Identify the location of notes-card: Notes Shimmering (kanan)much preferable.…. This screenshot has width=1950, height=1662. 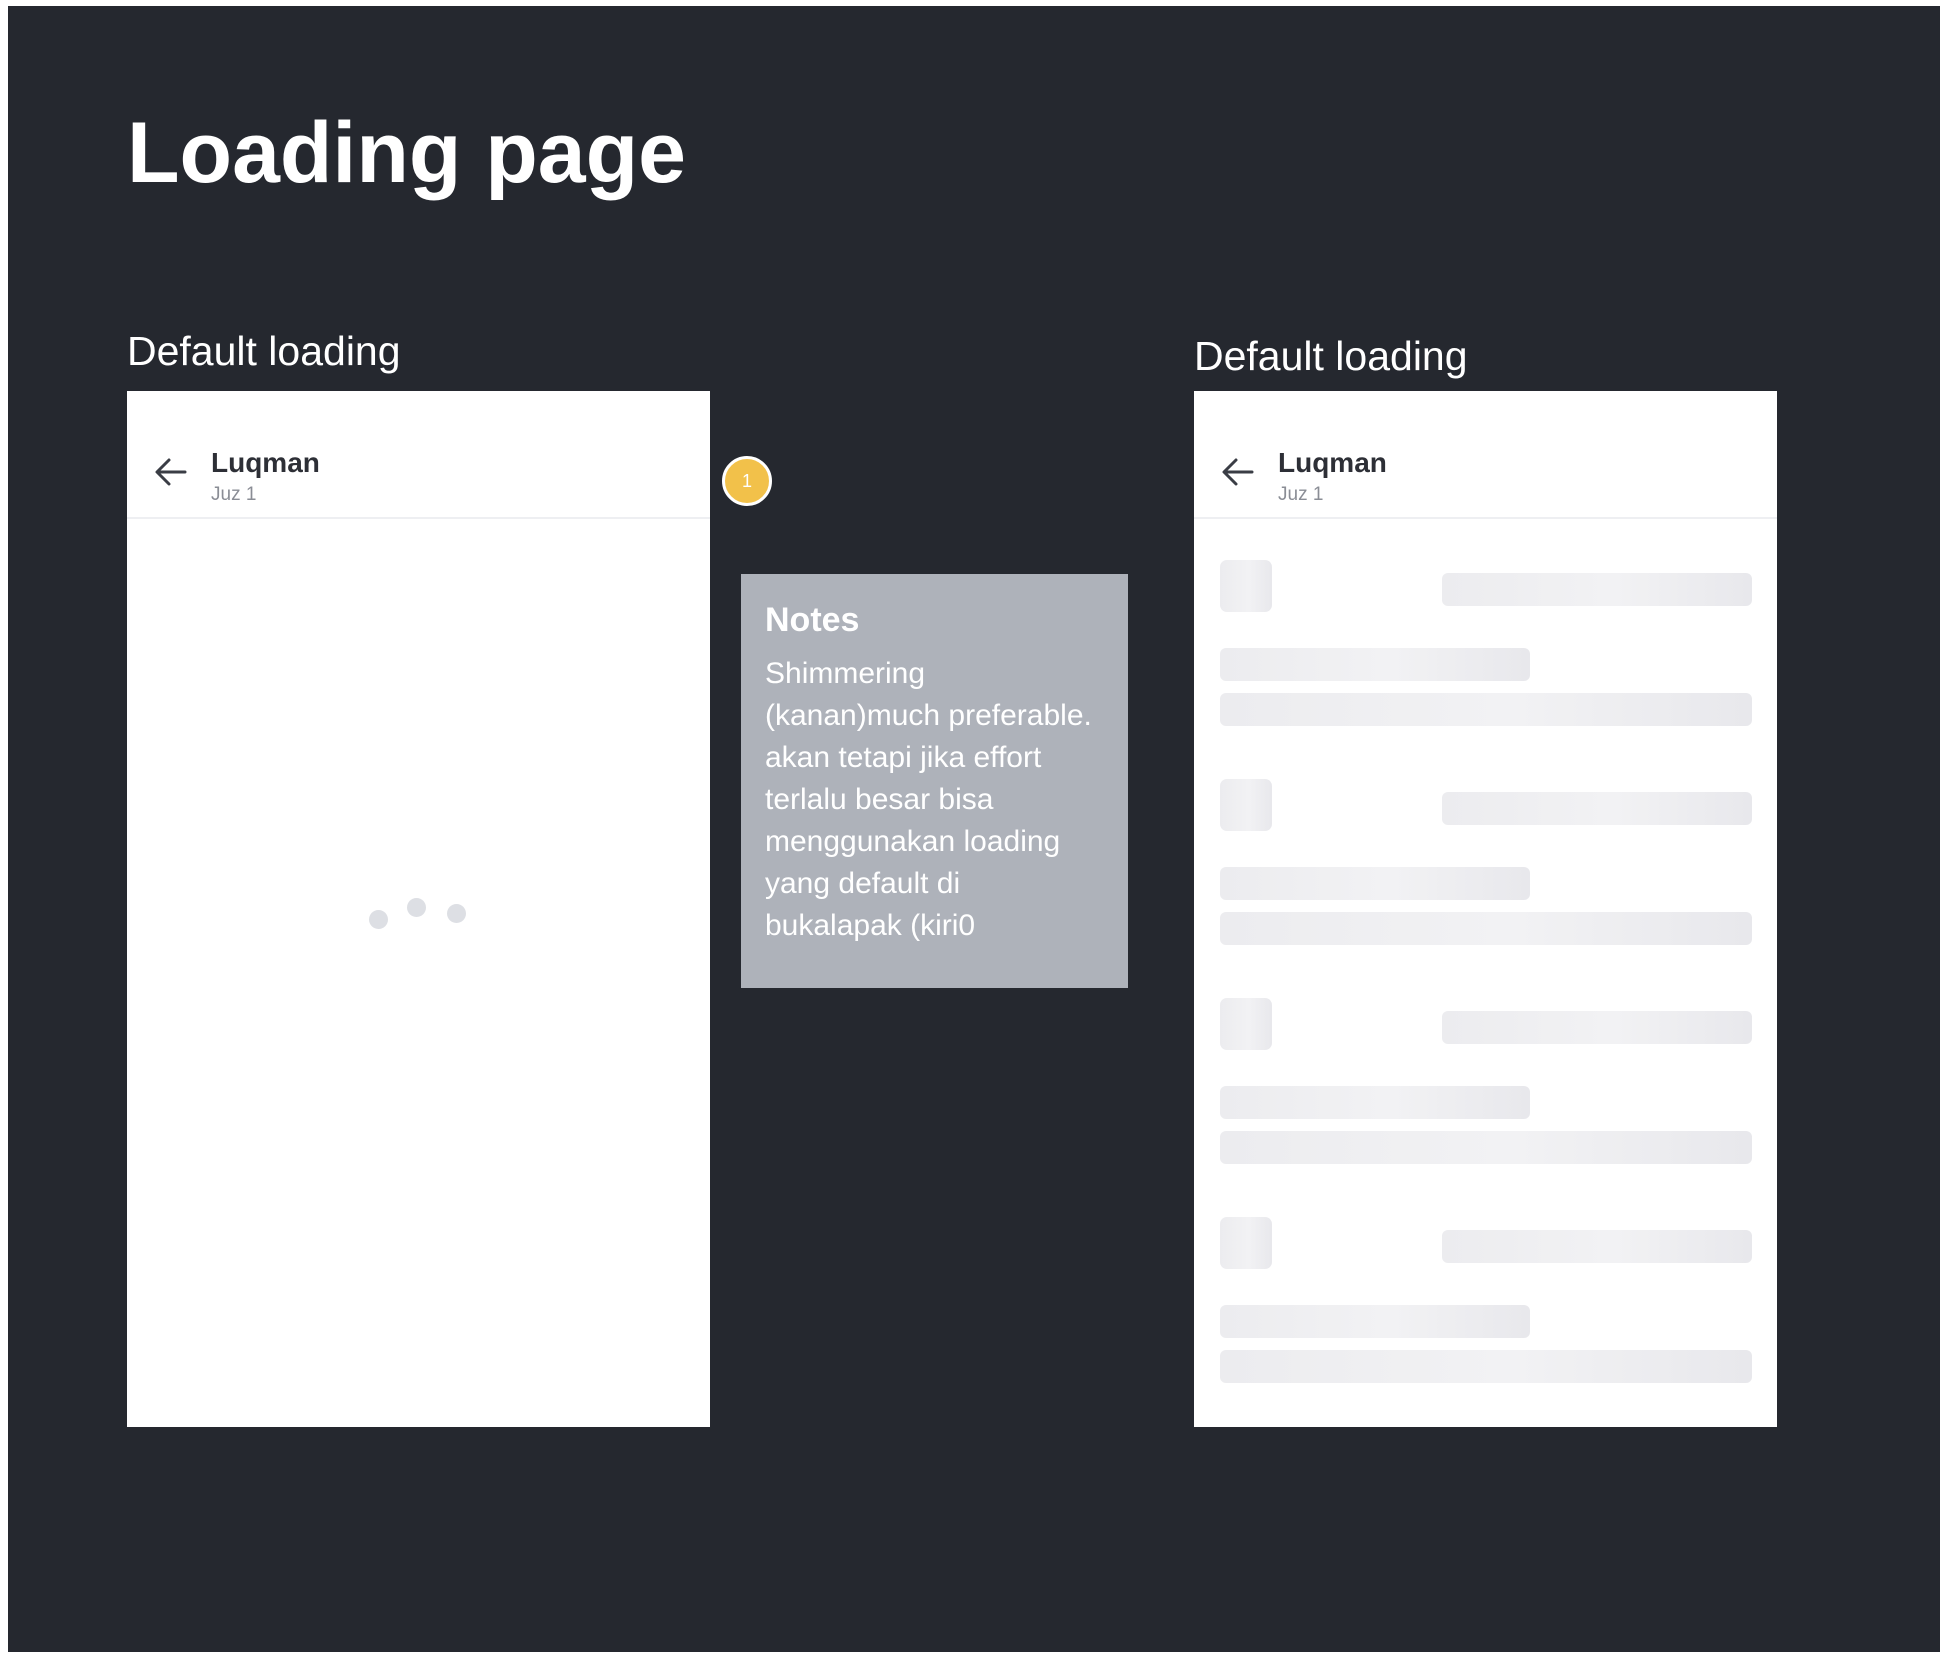
(934, 781).